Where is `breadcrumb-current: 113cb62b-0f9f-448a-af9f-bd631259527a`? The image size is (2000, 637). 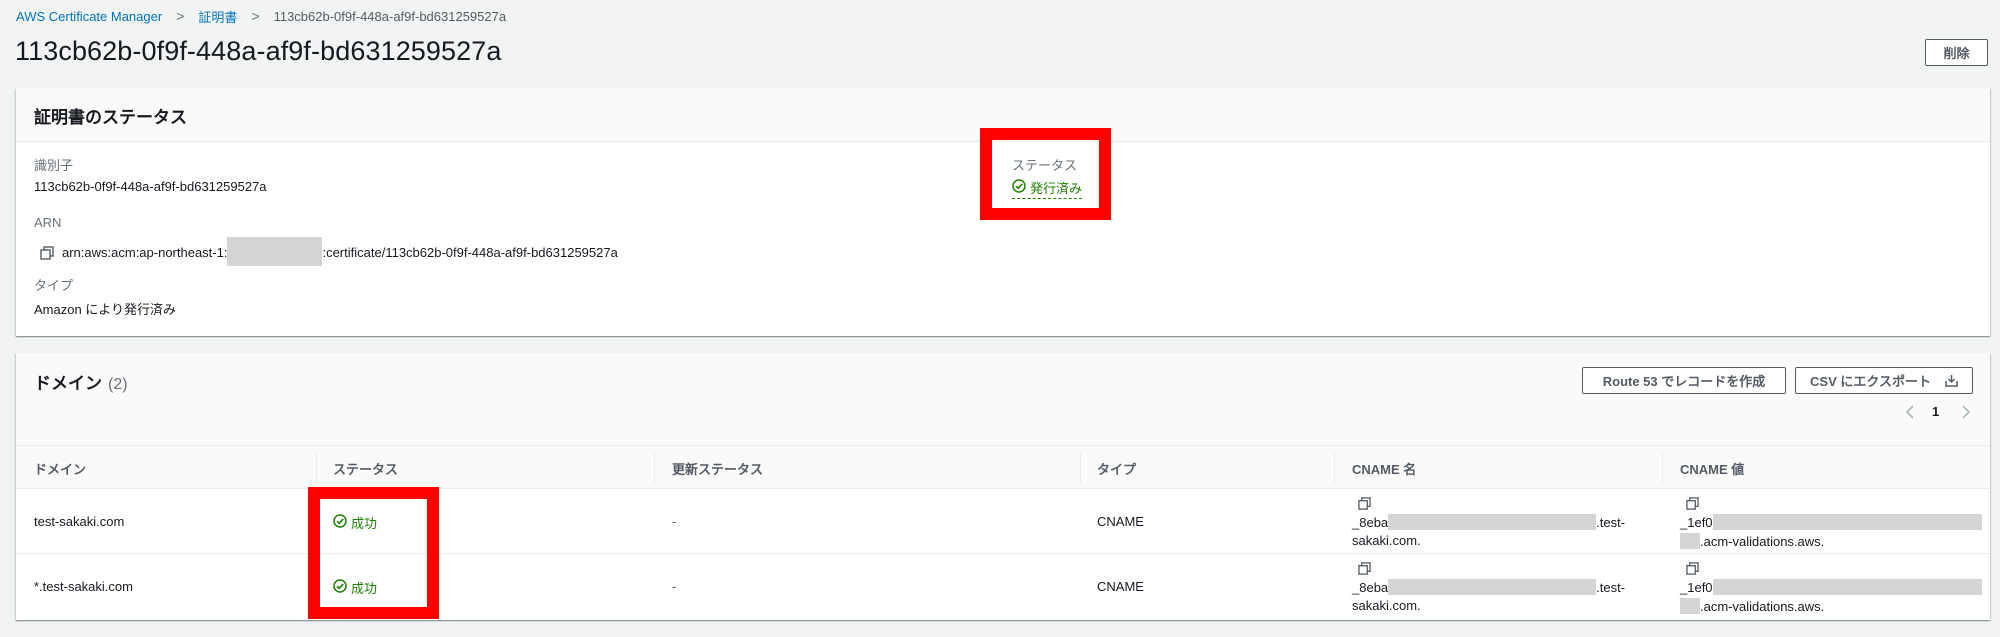 breadcrumb-current: 113cb62b-0f9f-448a-af9f-bd631259527a is located at coordinates (390, 16).